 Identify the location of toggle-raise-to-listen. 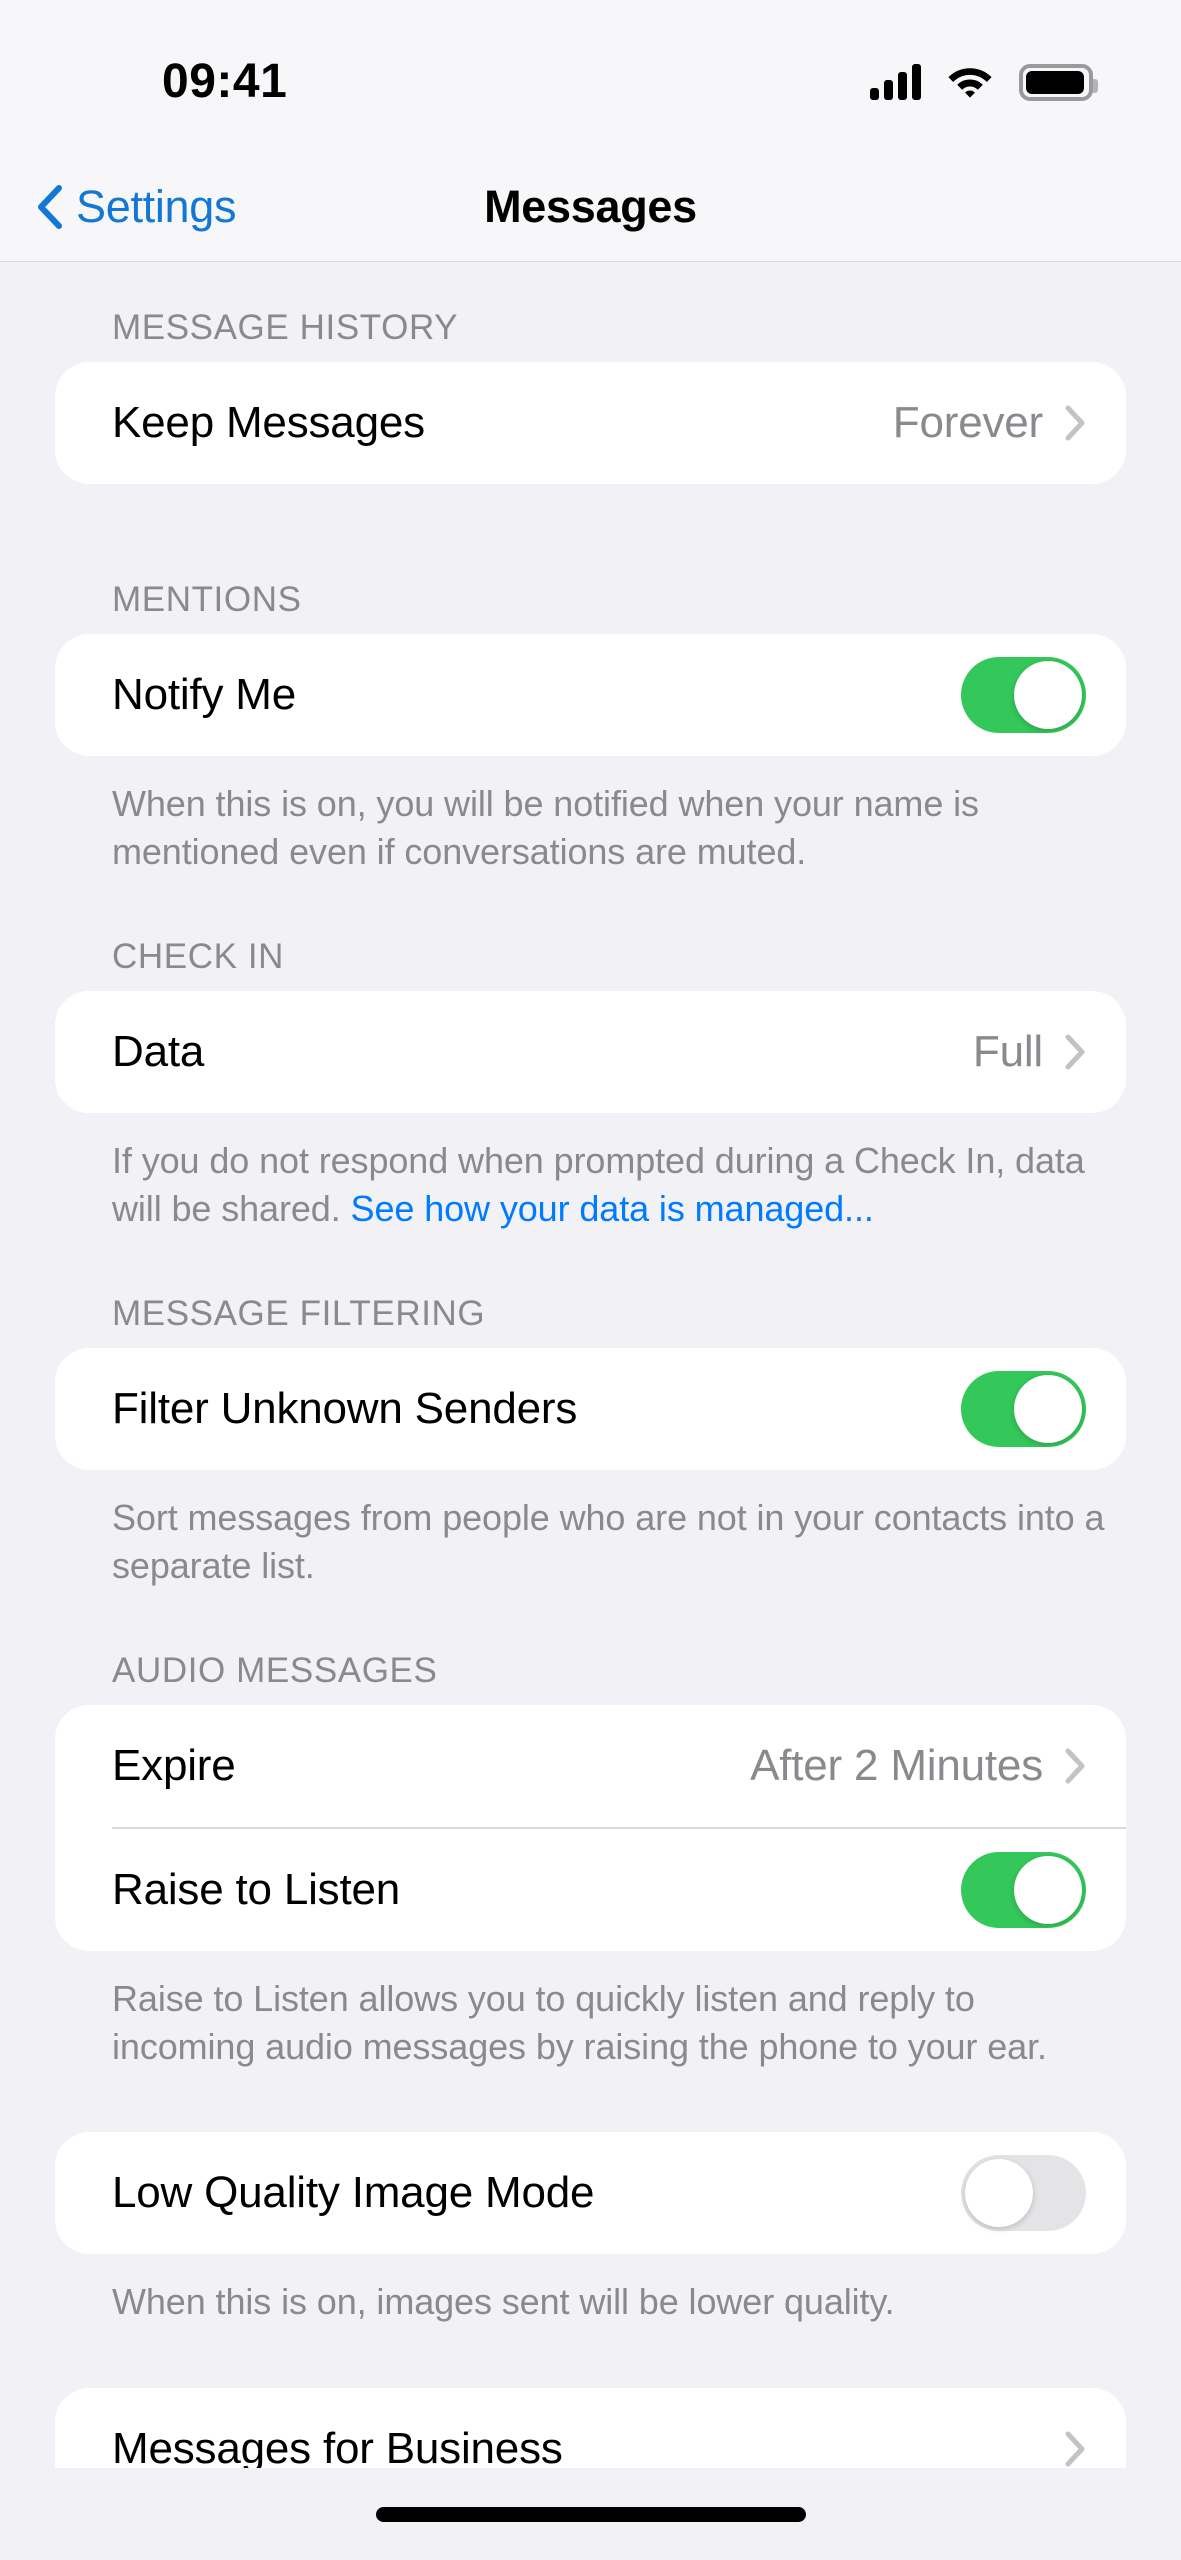
(1023, 1890).